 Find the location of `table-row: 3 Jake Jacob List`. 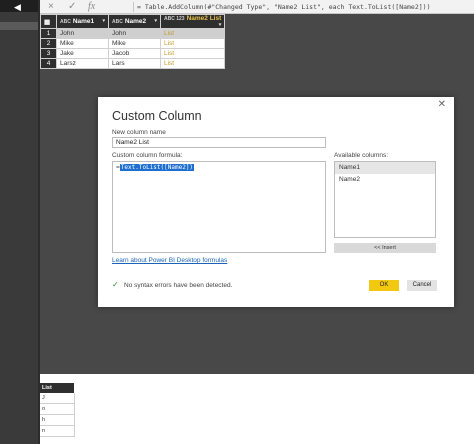

table-row: 3 Jake Jacob List is located at coordinates (133, 53).